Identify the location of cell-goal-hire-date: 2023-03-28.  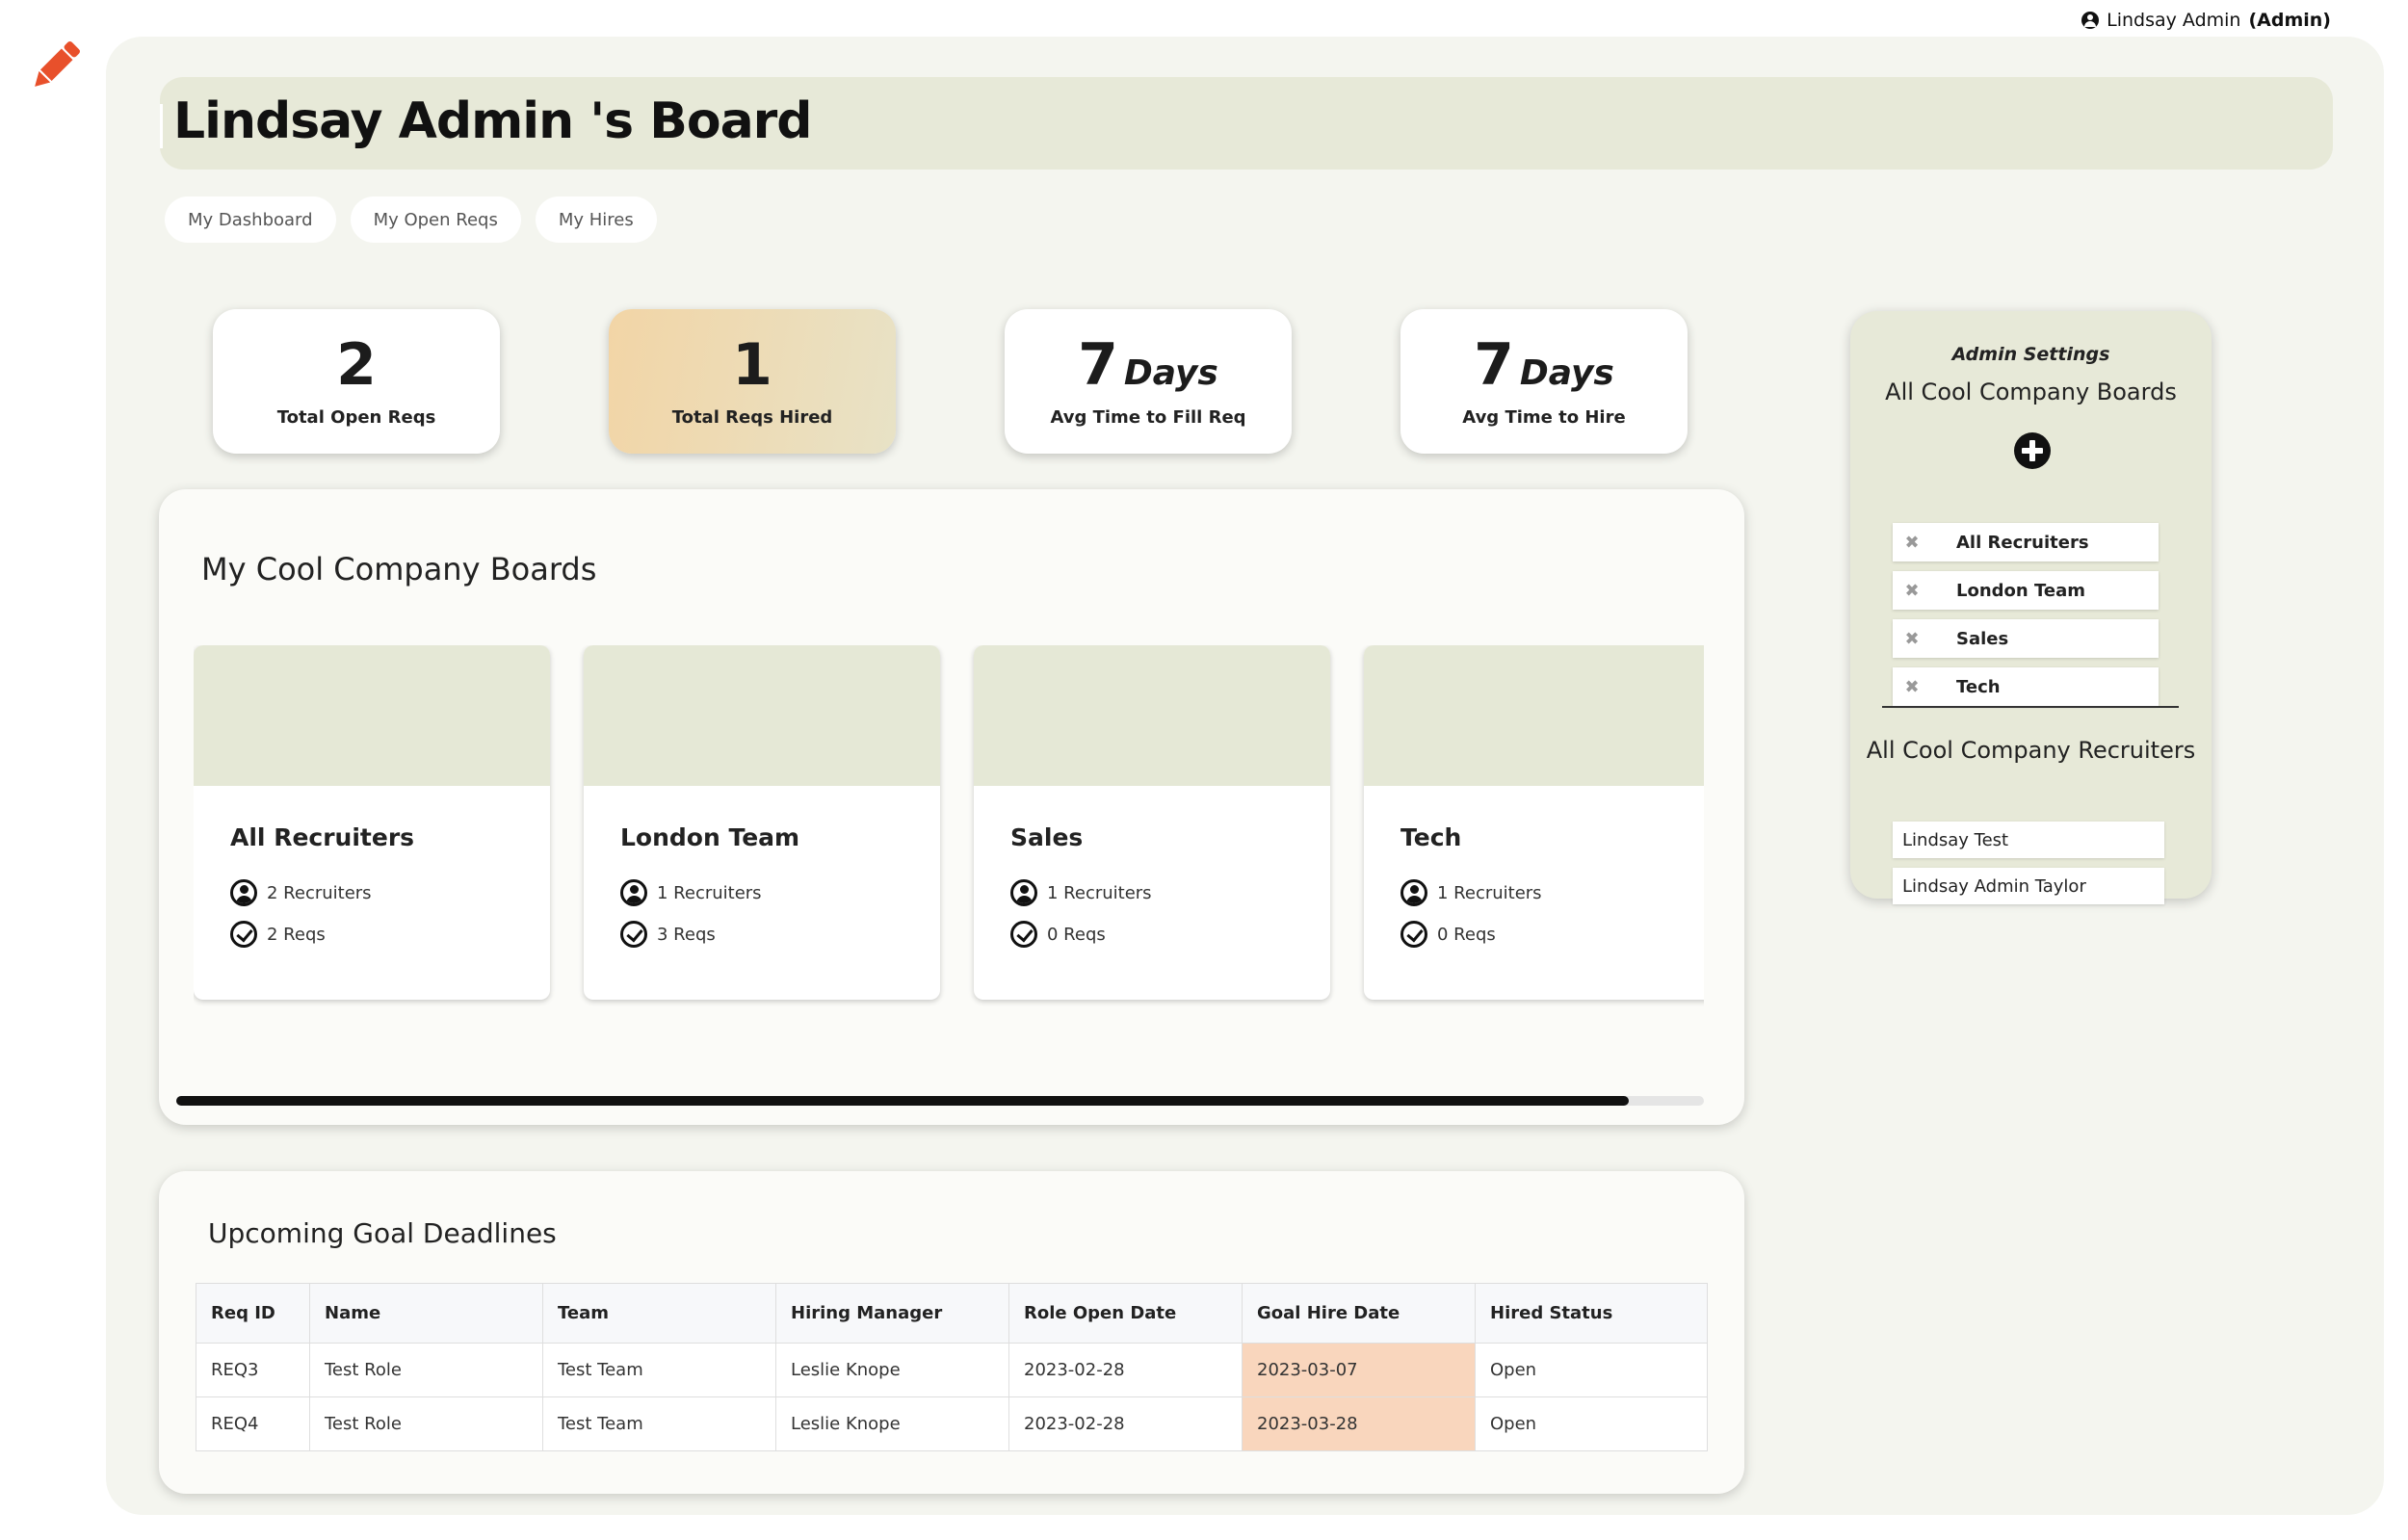
(1359, 1423).